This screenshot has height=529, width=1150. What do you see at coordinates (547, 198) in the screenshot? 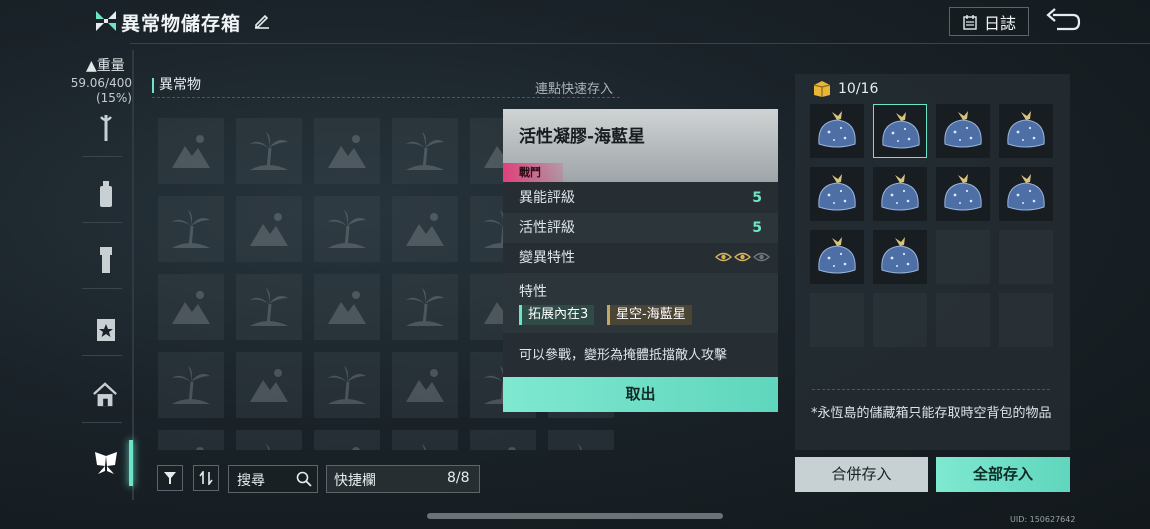
I see `stat-label: 異能評級` at bounding box center [547, 198].